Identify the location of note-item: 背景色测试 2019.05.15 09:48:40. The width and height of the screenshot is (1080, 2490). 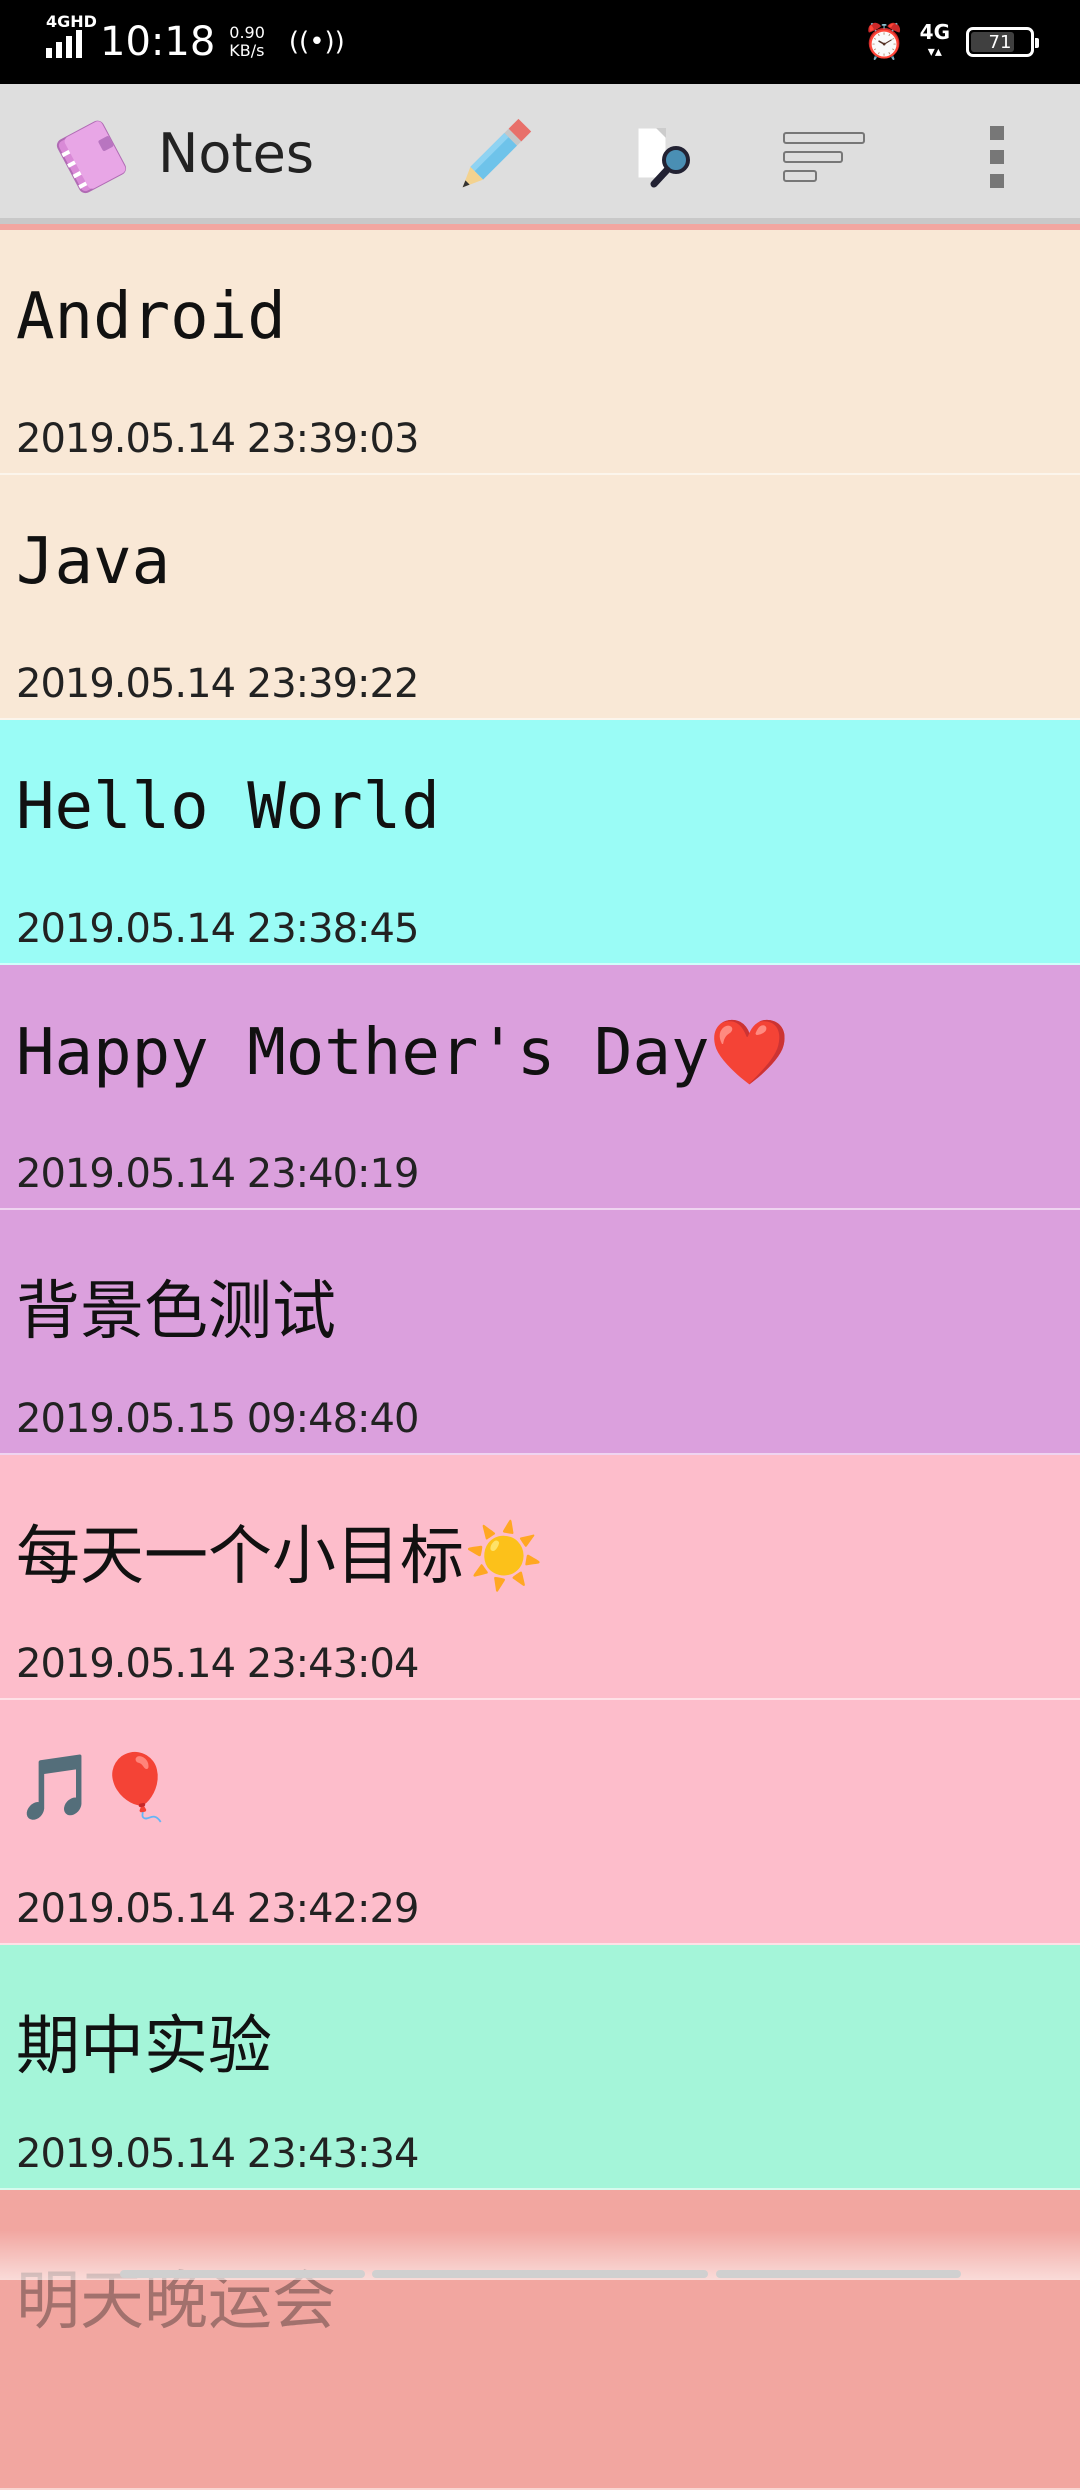
(540, 1332).